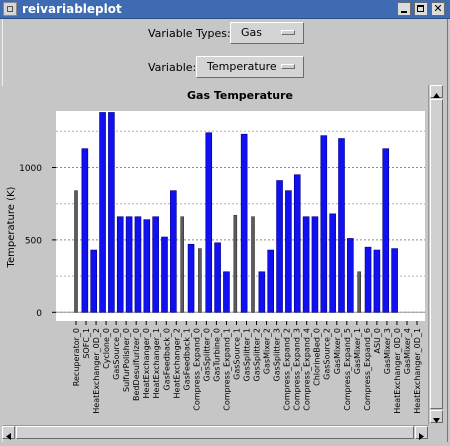  What do you see at coordinates (377, 341) in the screenshot?
I see `x-tick-label: ASU_0` at bounding box center [377, 341].